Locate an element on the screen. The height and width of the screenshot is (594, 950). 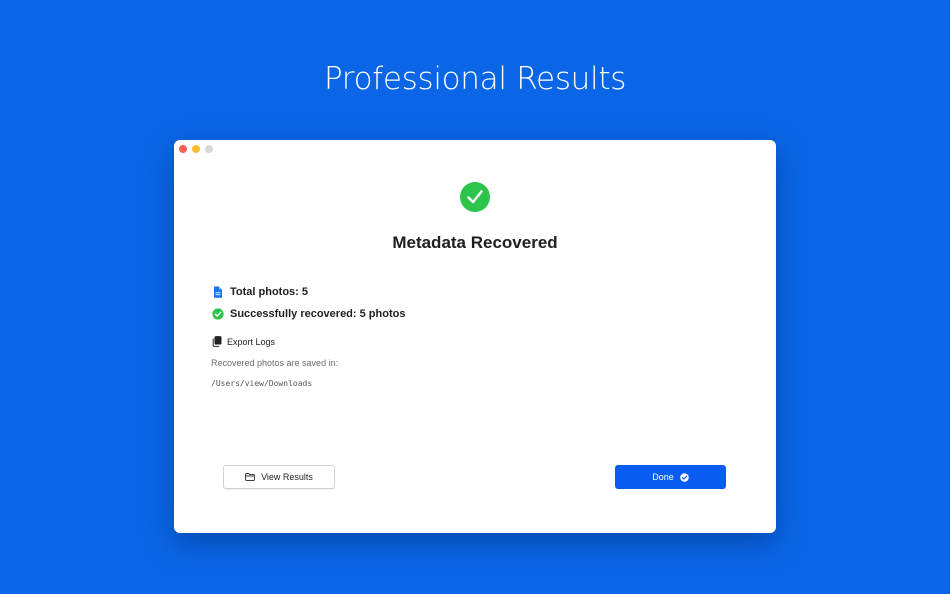
view-results-label: View Results is located at coordinates (287, 477).